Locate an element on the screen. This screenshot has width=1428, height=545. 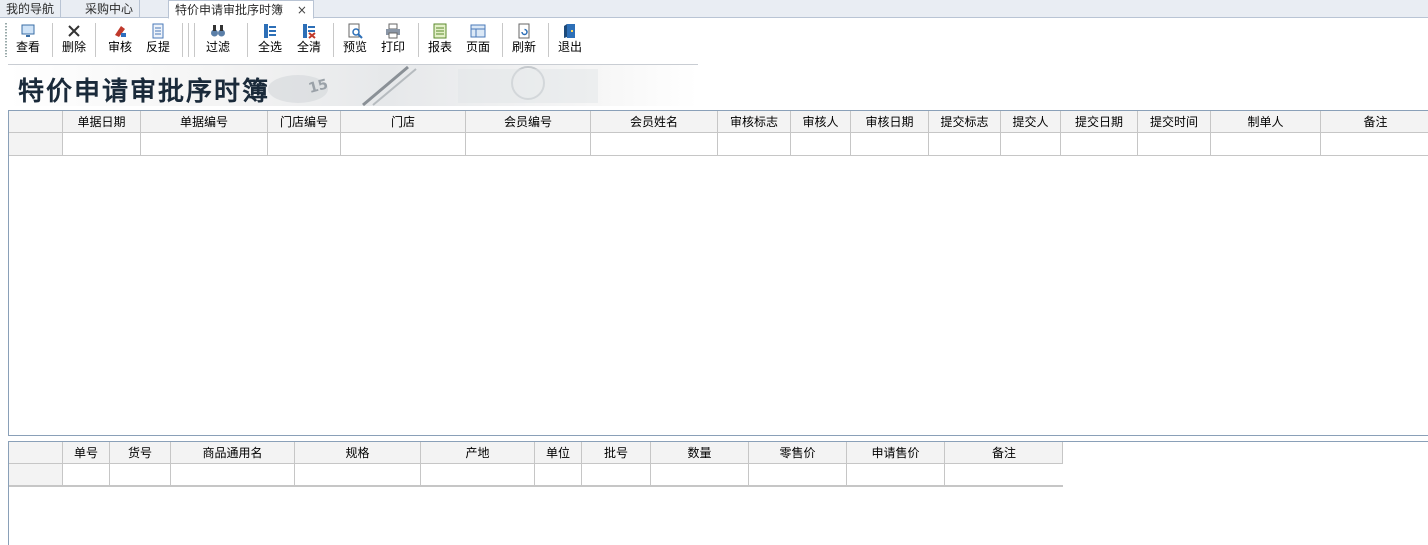
select-all-button: 全选 is located at coordinates (270, 41).